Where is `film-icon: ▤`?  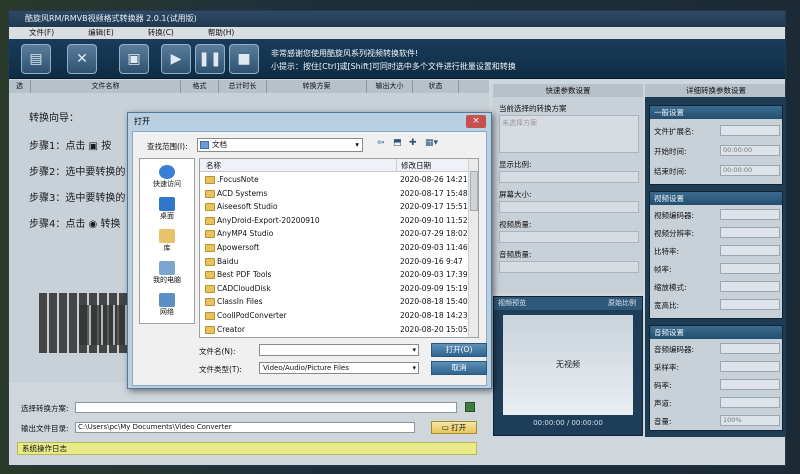 film-icon: ▤ is located at coordinates (36, 59).